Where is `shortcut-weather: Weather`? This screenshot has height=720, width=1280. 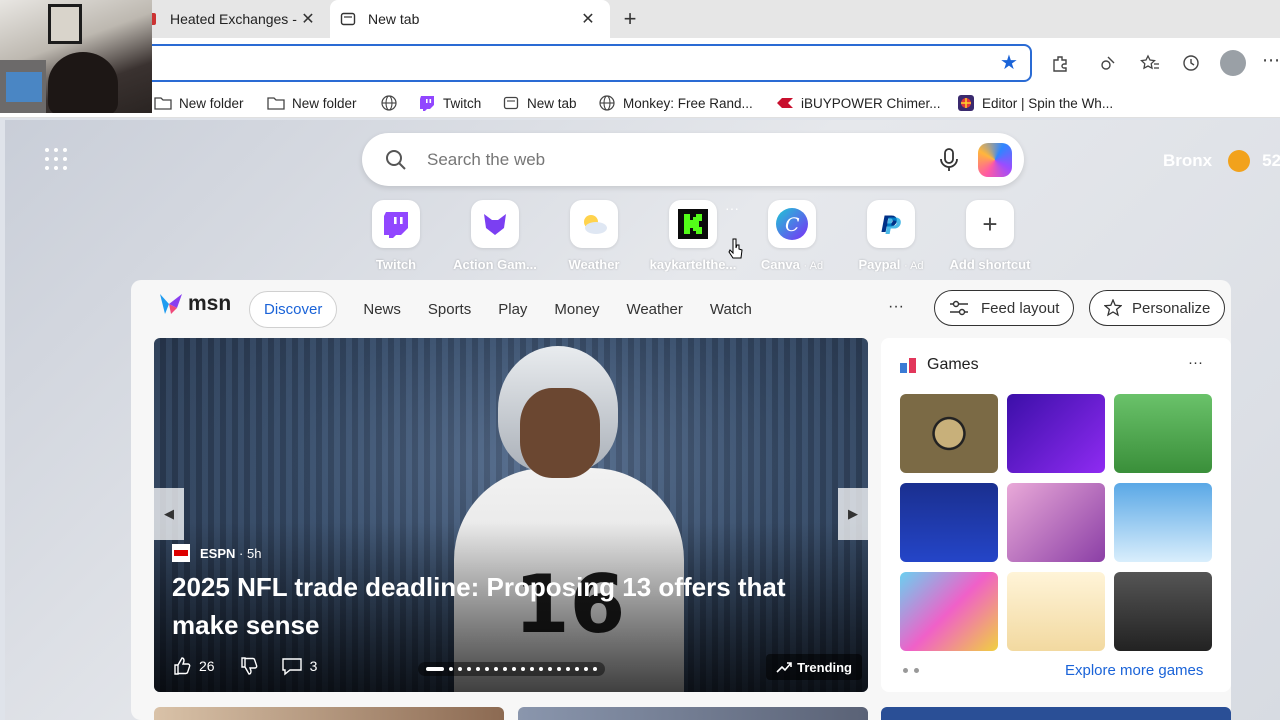
shortcut-weather: Weather is located at coordinates (594, 236).